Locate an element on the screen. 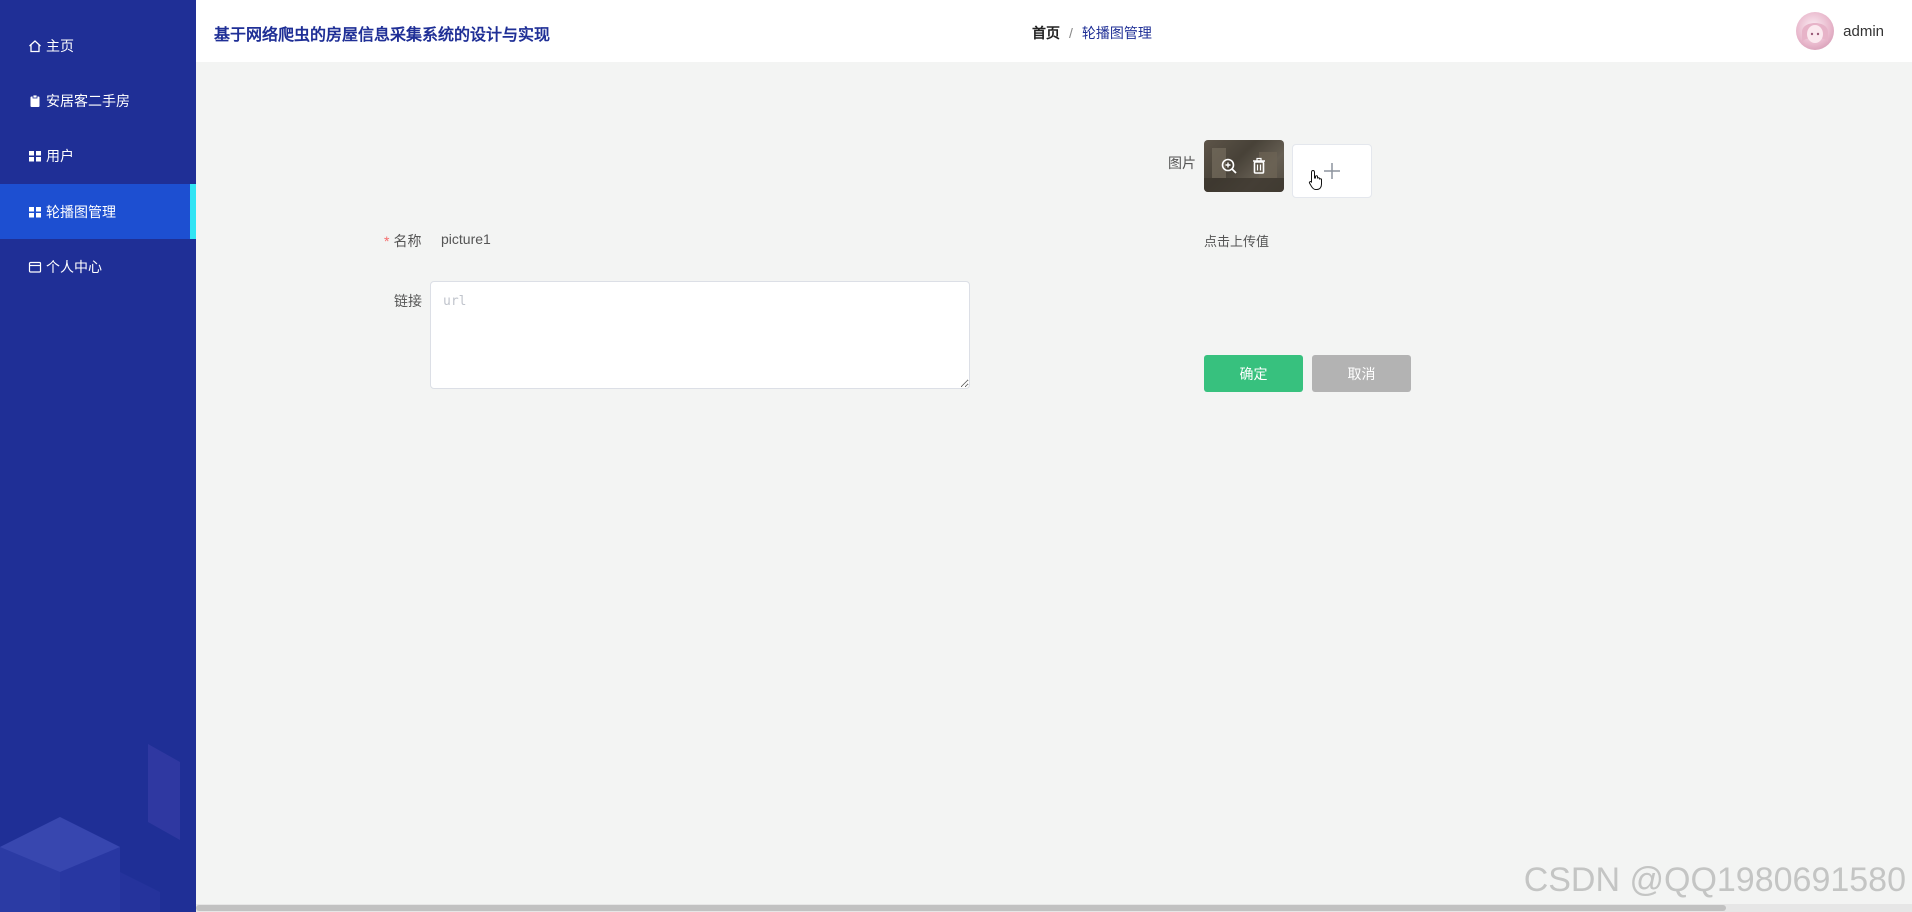  sidebar-item-users: 用户 is located at coordinates (98, 155).